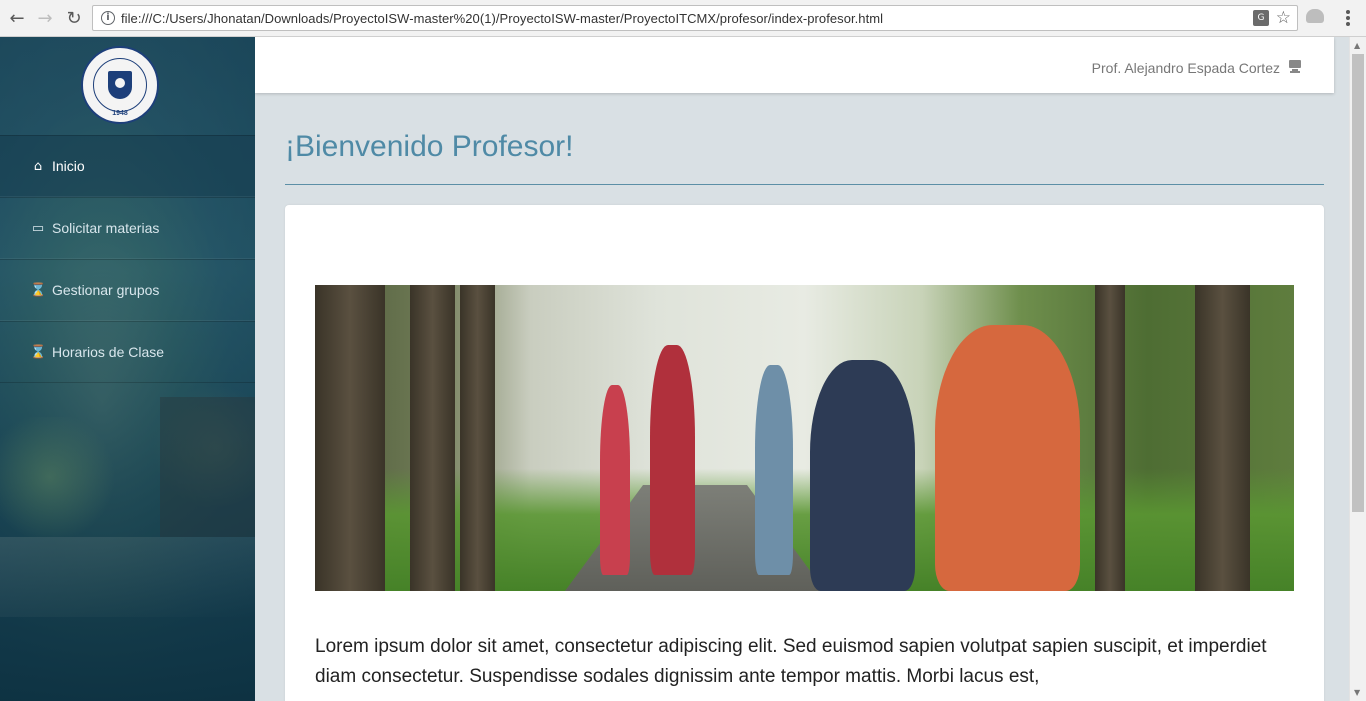 This screenshot has width=1366, height=701. I want to click on sidebar-item-horarios-de-clase: ⌛ Horarios de Clase, so click(127, 352).